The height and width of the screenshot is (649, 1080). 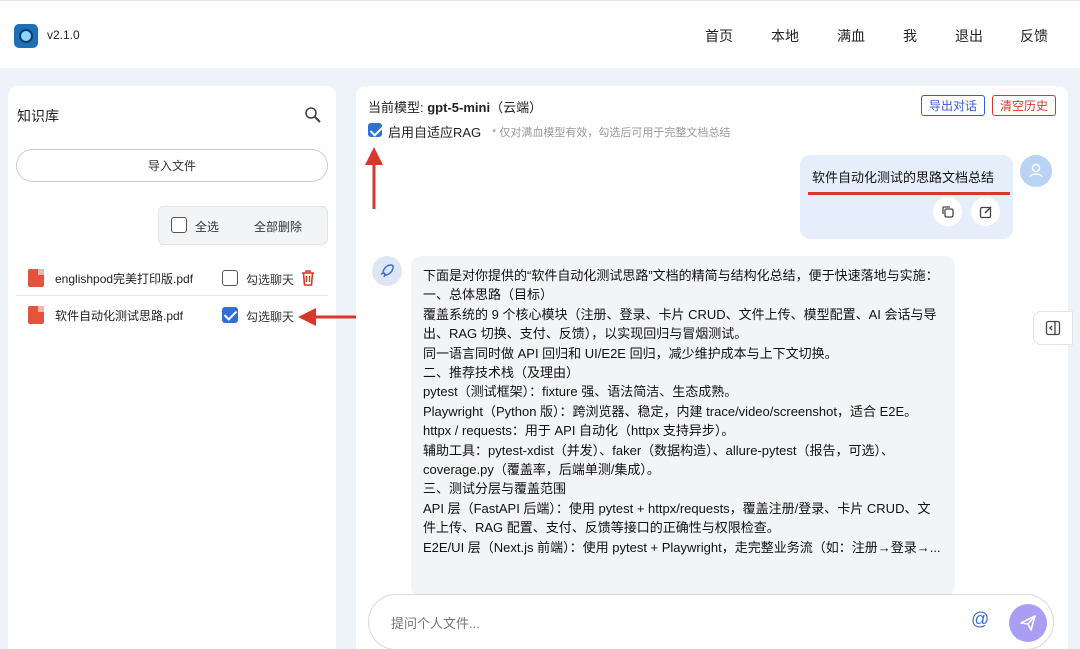 What do you see at coordinates (488, 295) in the screenshot?
I see `assistant-line: 一、总体思路（目标）` at bounding box center [488, 295].